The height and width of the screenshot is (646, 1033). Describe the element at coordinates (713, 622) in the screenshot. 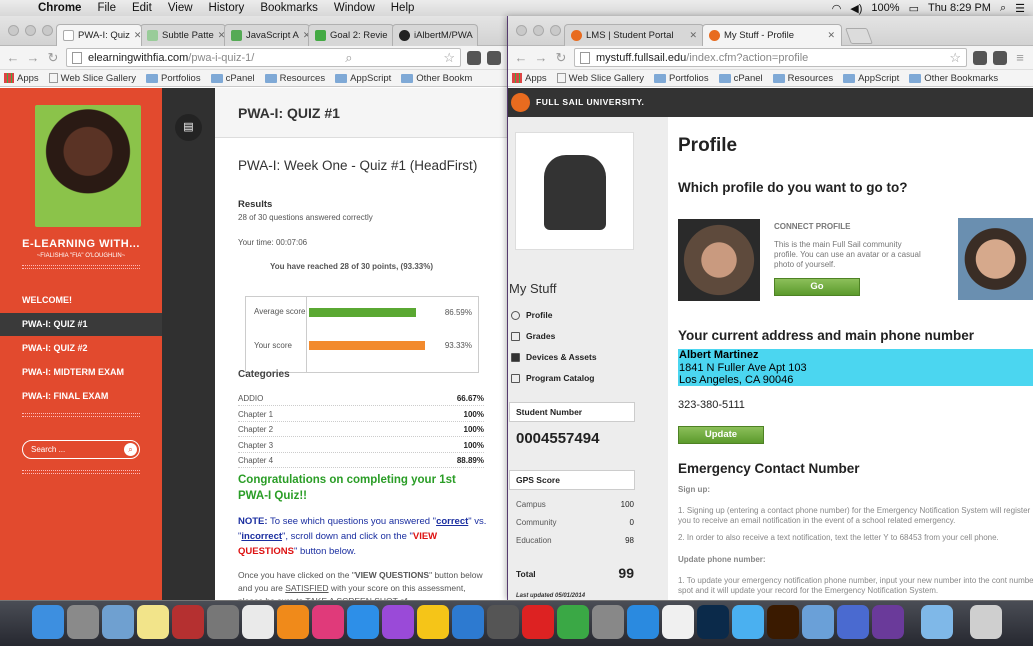

I see `photoshop-icon` at that location.